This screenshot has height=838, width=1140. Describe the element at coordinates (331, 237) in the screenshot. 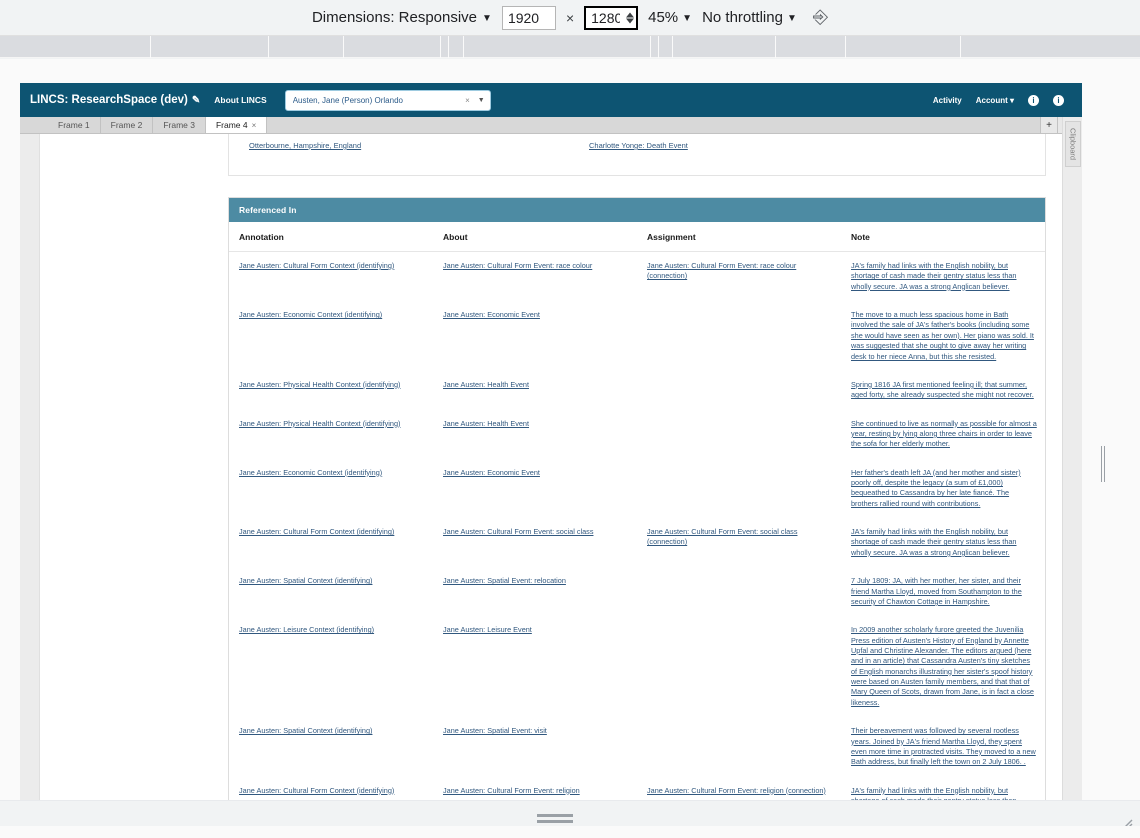

I see `column-header-annotation: Annotation` at that location.